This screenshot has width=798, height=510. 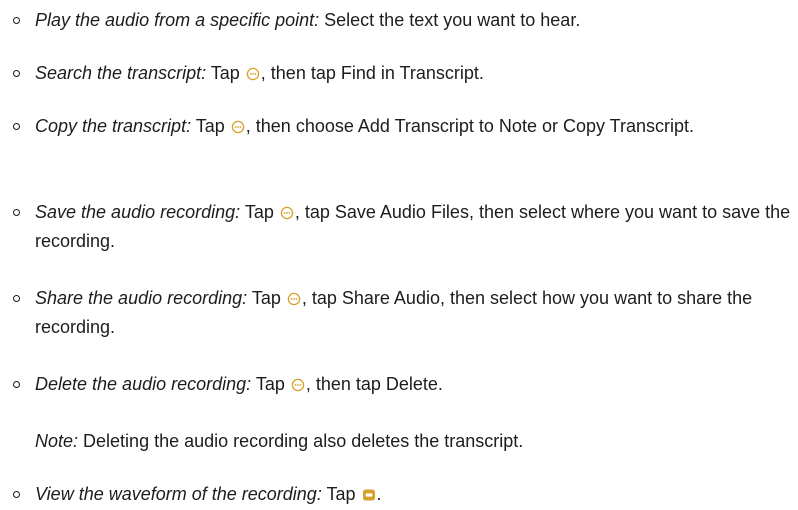 What do you see at coordinates (450, 20) in the screenshot?
I see `item-text: Select the text you want to hear.` at bounding box center [450, 20].